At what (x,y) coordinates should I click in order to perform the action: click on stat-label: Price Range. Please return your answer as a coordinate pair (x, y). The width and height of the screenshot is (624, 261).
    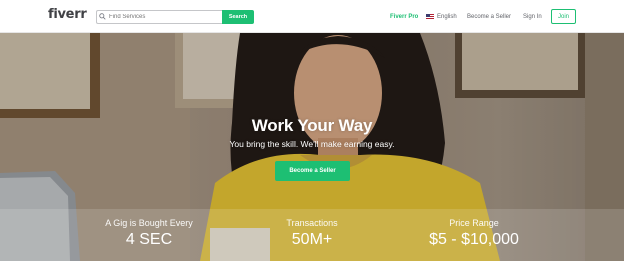
    Looking at the image, I should click on (474, 223).